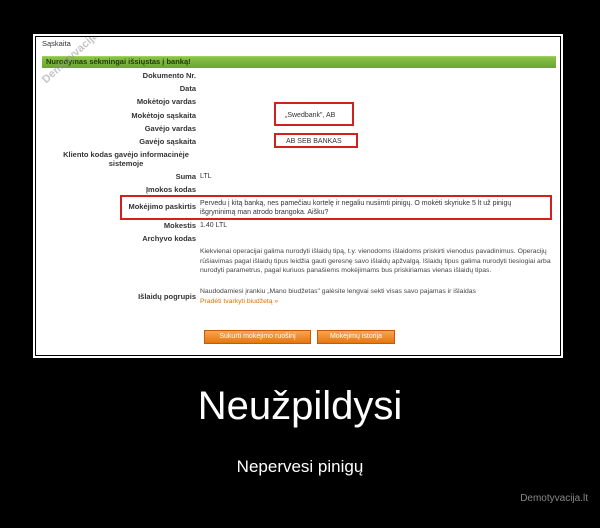 This screenshot has width=600, height=528. What do you see at coordinates (300, 406) in the screenshot?
I see `poster-title: Neužpildysi` at bounding box center [300, 406].